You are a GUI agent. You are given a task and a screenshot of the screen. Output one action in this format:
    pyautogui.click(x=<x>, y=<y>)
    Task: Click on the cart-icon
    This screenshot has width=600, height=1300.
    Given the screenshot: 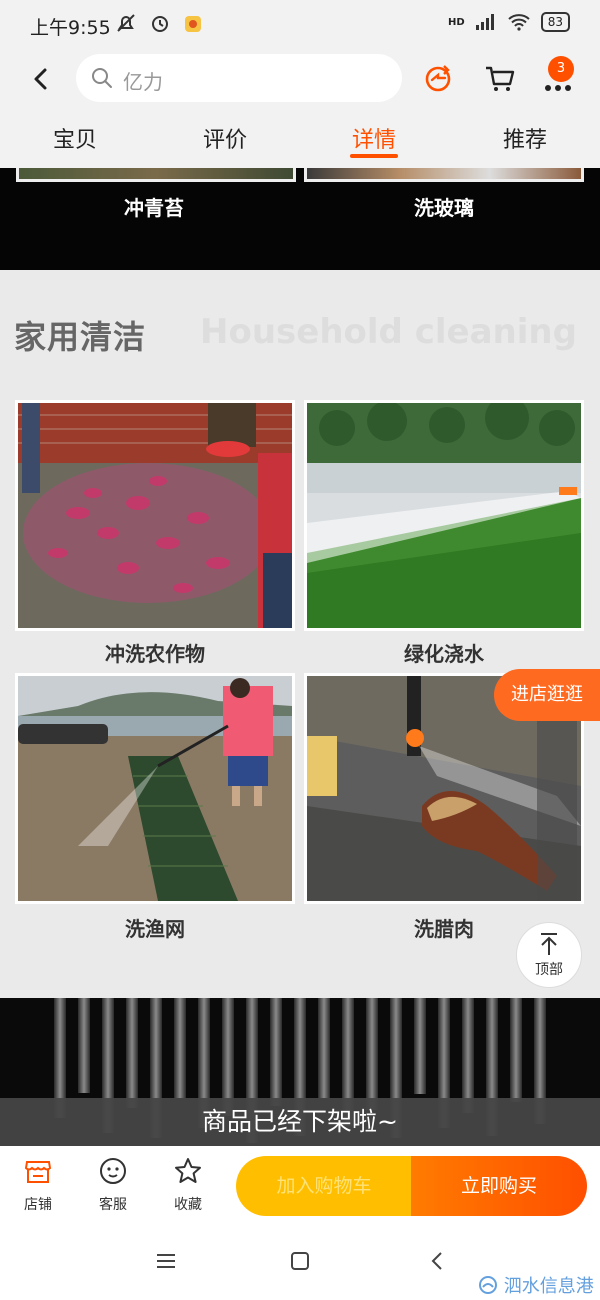 What is the action you would take?
    pyautogui.click(x=500, y=78)
    